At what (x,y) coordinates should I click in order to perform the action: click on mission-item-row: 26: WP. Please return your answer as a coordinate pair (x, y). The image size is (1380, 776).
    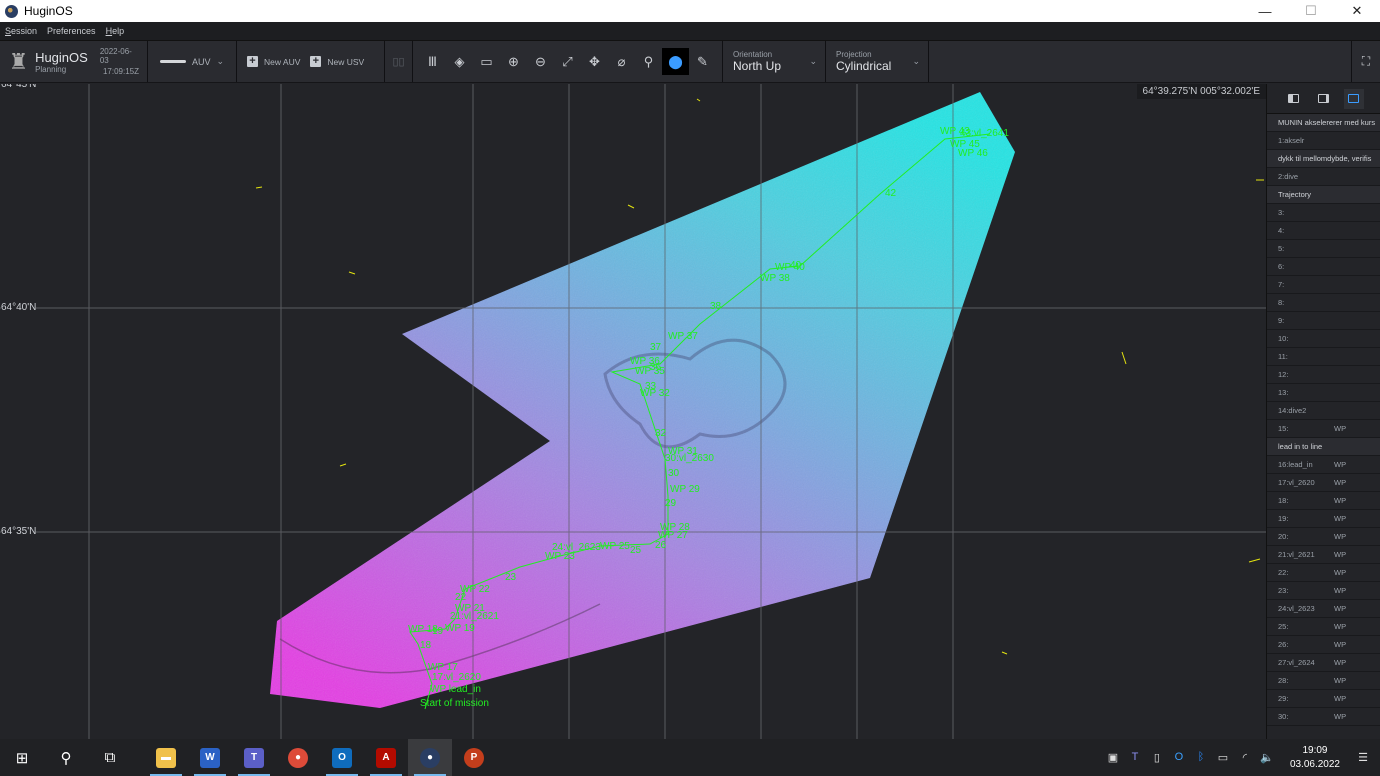
    Looking at the image, I should click on (1323, 645).